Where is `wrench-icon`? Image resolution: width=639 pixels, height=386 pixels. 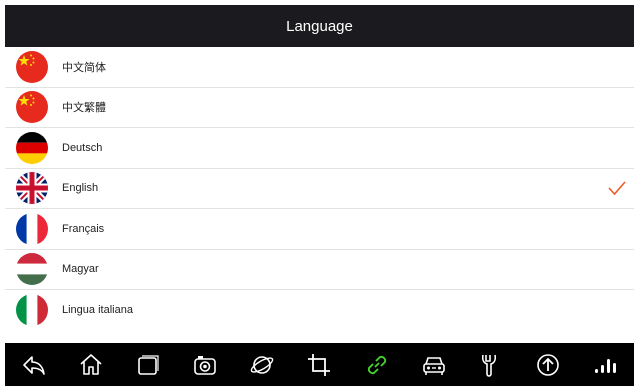
wrench-icon is located at coordinates (491, 365).